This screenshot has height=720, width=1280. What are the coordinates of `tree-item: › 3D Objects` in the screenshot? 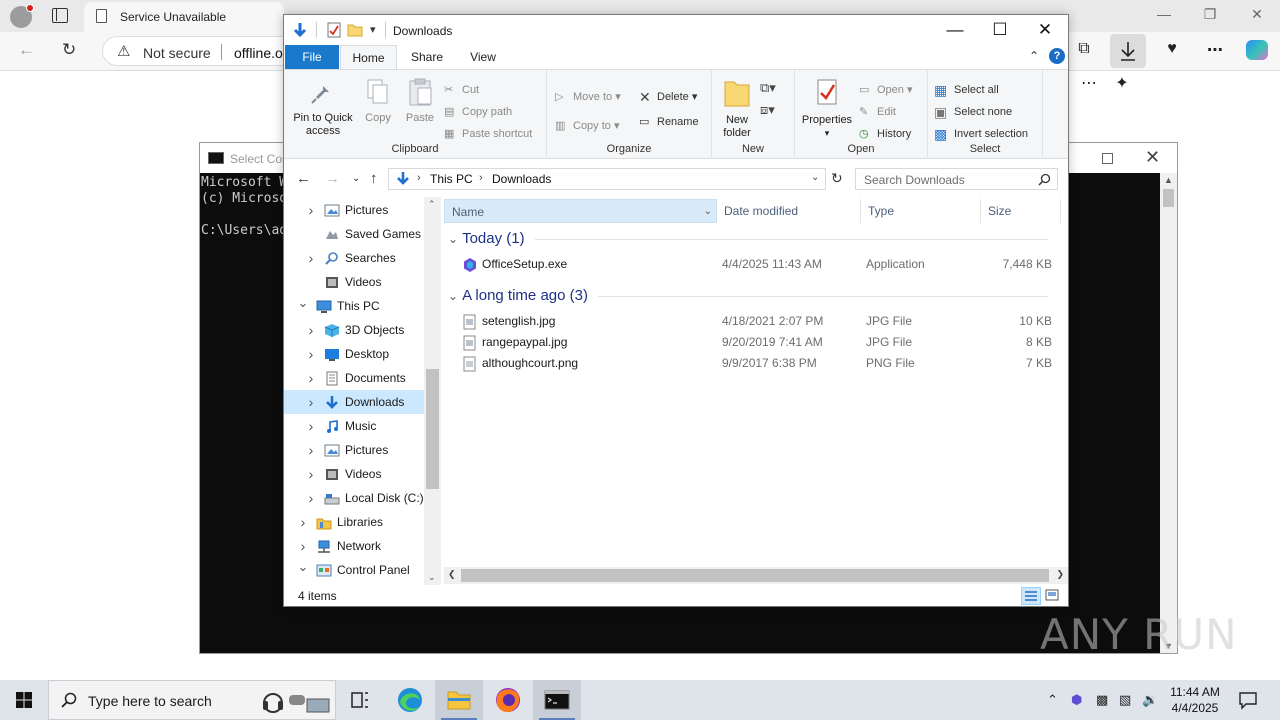 It's located at (354, 330).